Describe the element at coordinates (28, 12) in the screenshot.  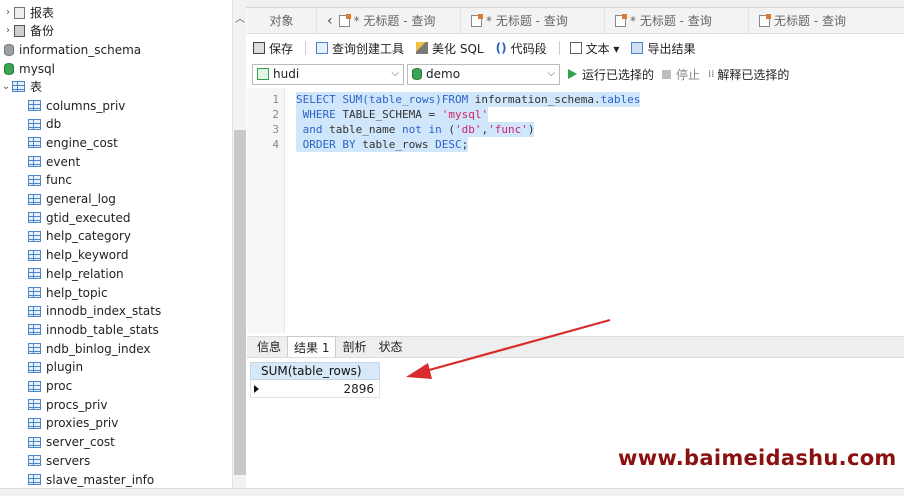
I see `tree-item-reports: › 报表` at that location.